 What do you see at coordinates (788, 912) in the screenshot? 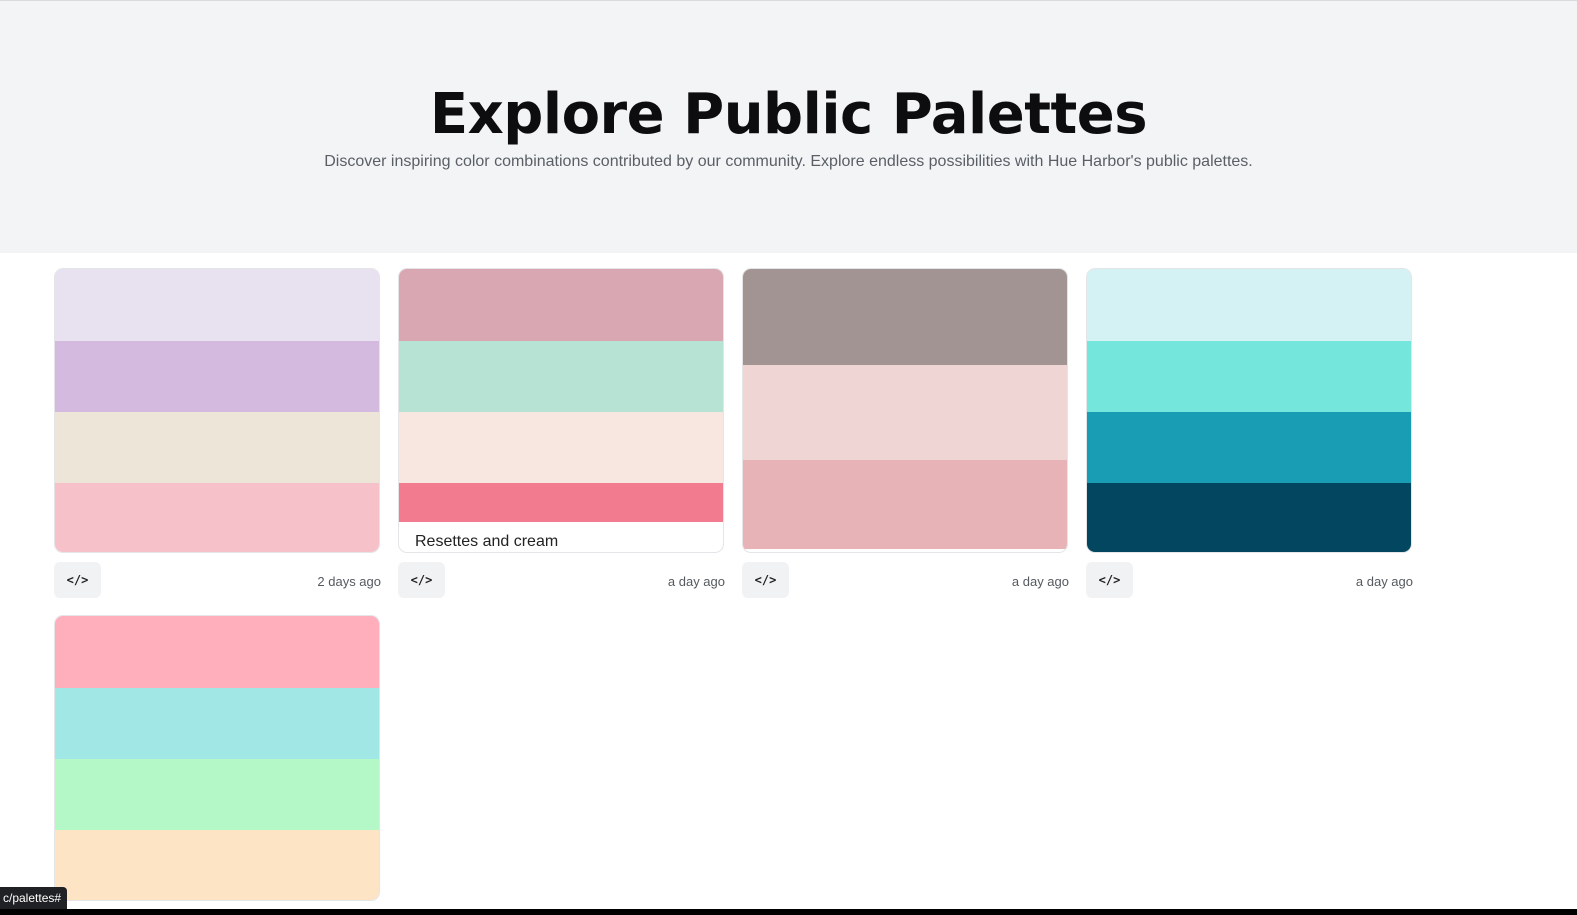
I see `bottom-edge` at bounding box center [788, 912].